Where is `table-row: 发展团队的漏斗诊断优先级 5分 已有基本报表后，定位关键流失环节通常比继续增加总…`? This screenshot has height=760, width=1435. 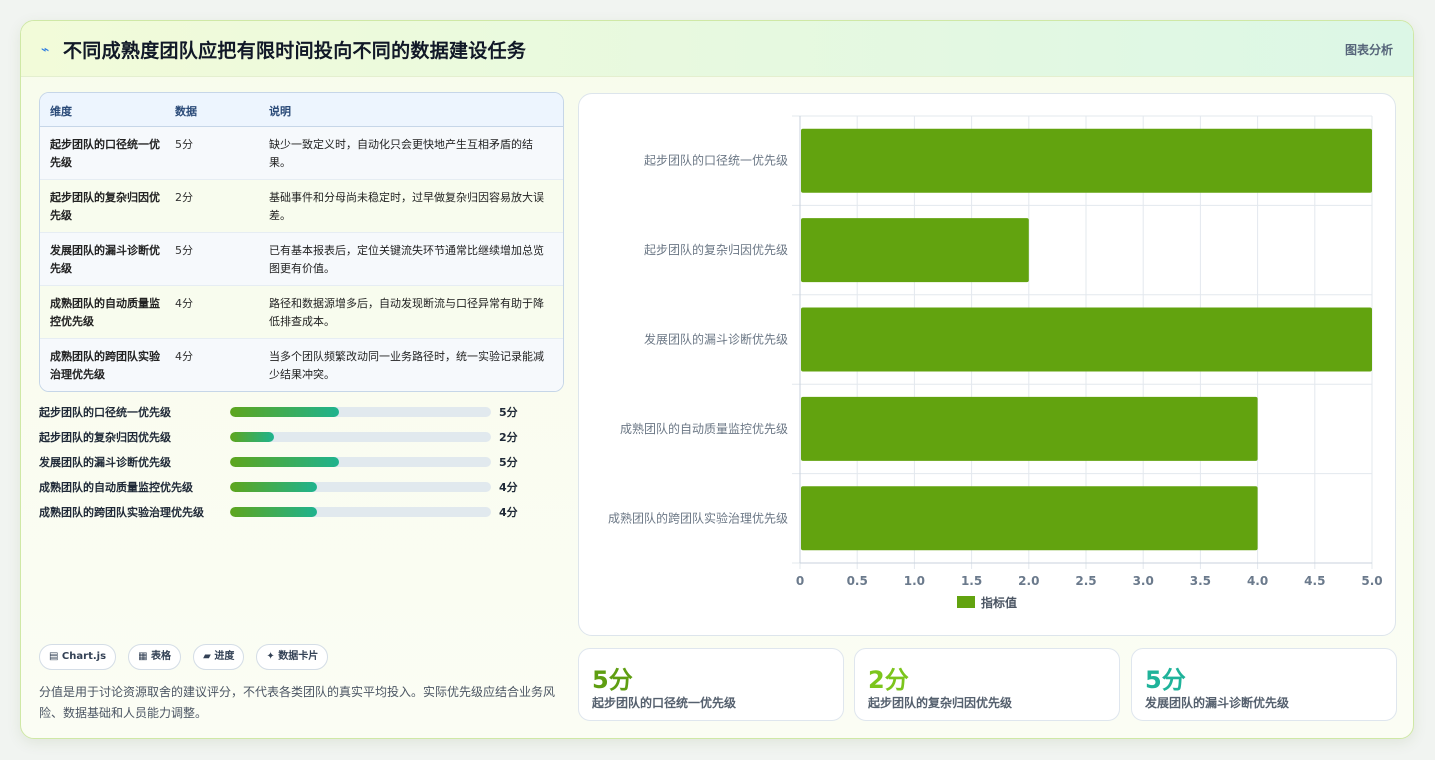
table-row: 发展团队的漏斗诊断优先级 5分 已有基本报表后，定位关键流失环节通常比继续增加总… is located at coordinates (301, 259).